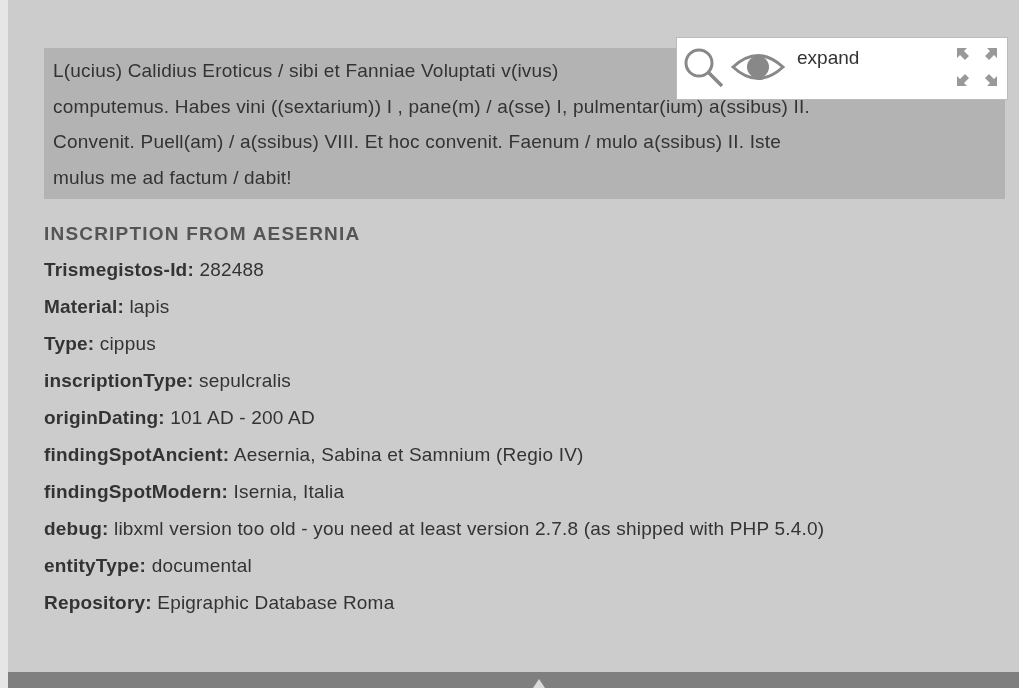  I want to click on expand-button: expand, so click(828, 57).